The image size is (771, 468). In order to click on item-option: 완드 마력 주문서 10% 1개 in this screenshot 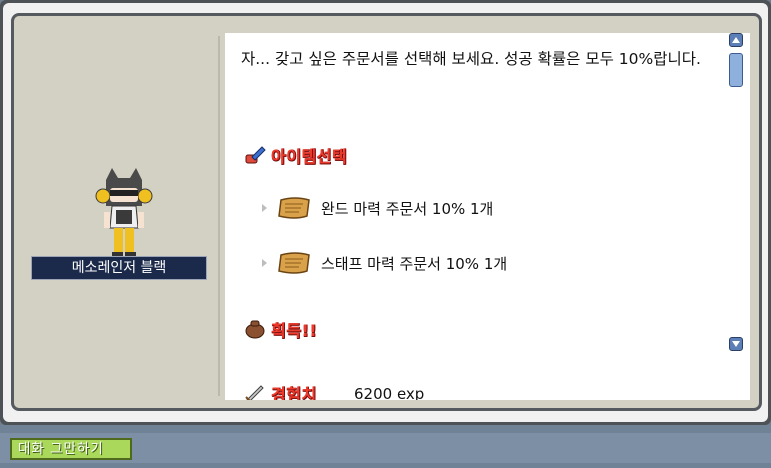, I will do `click(377, 208)`.